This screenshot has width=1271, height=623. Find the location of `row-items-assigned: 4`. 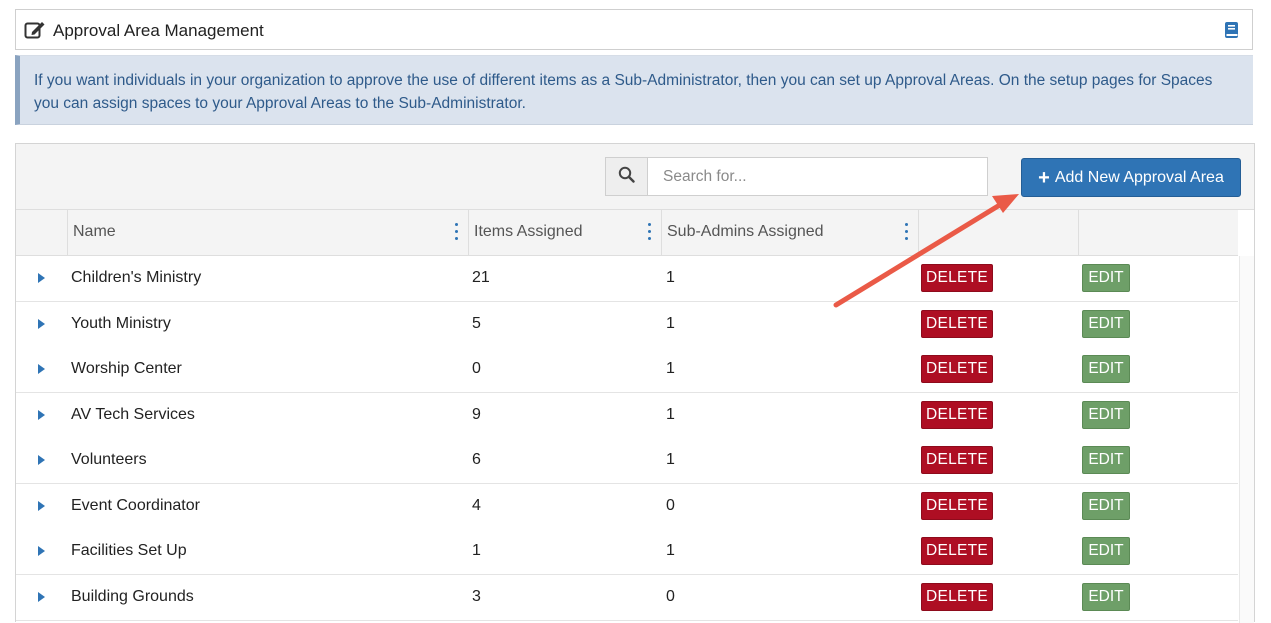

row-items-assigned: 4 is located at coordinates (476, 505).